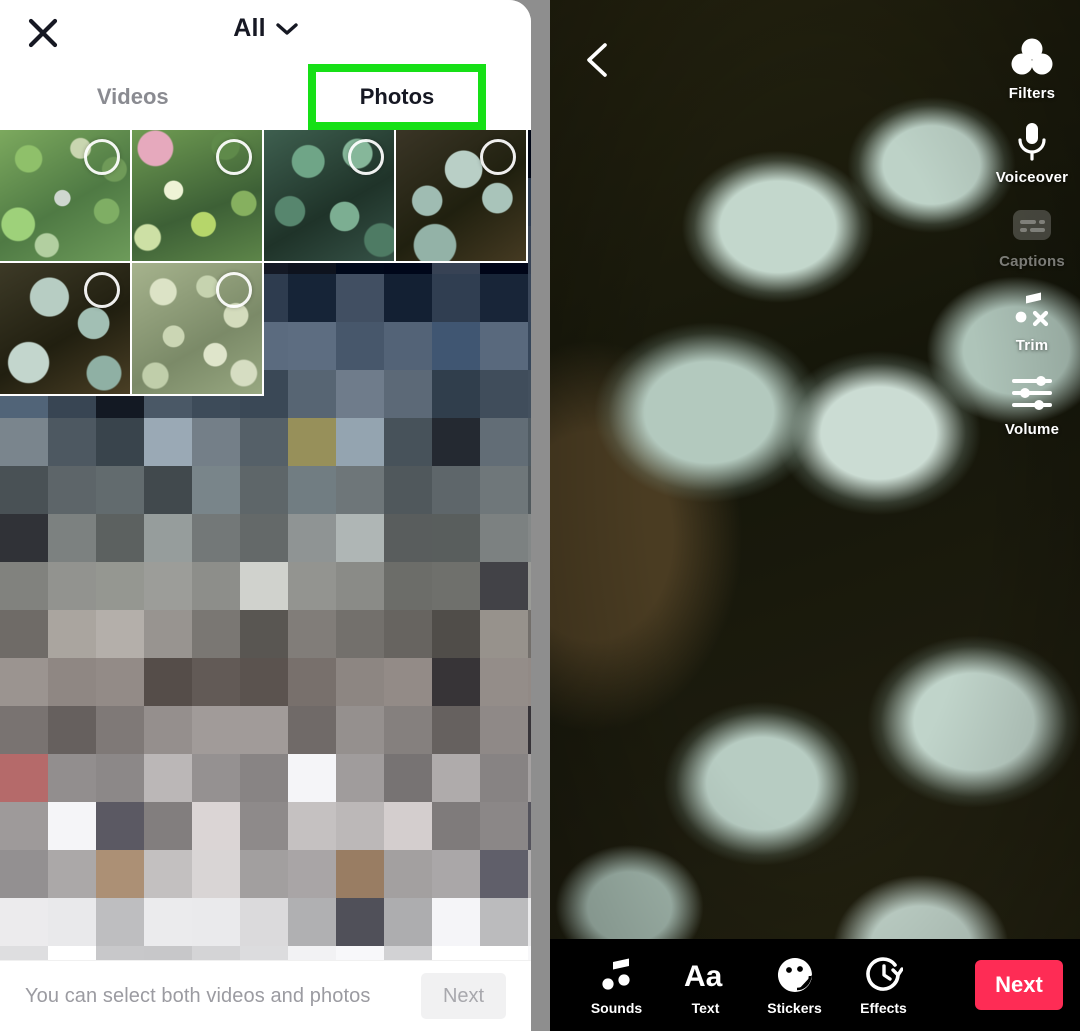  What do you see at coordinates (1032, 261) in the screenshot?
I see `tool-label: Captions` at bounding box center [1032, 261].